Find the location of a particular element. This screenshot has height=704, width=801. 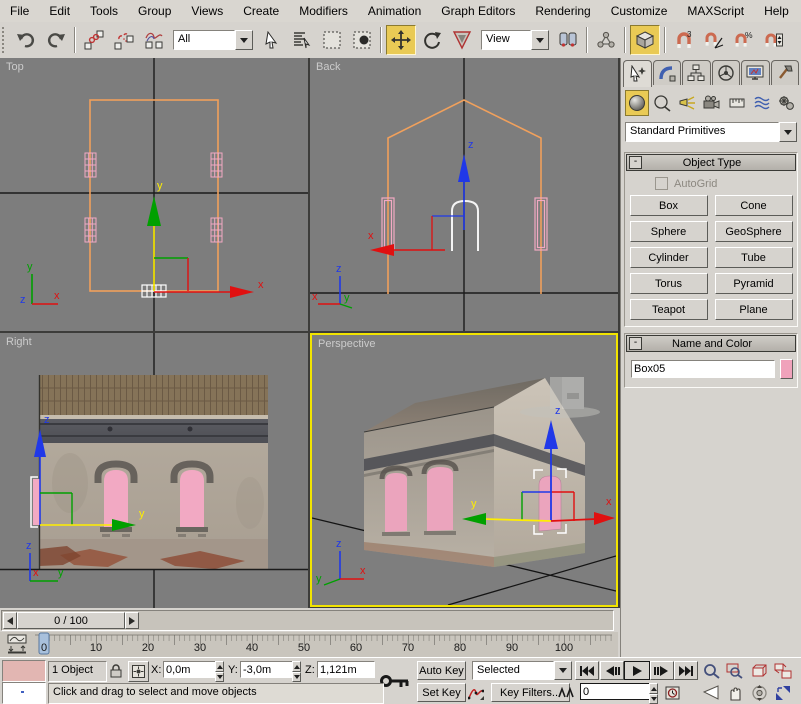

geosphere-button: GeoSphere is located at coordinates (753, 231).